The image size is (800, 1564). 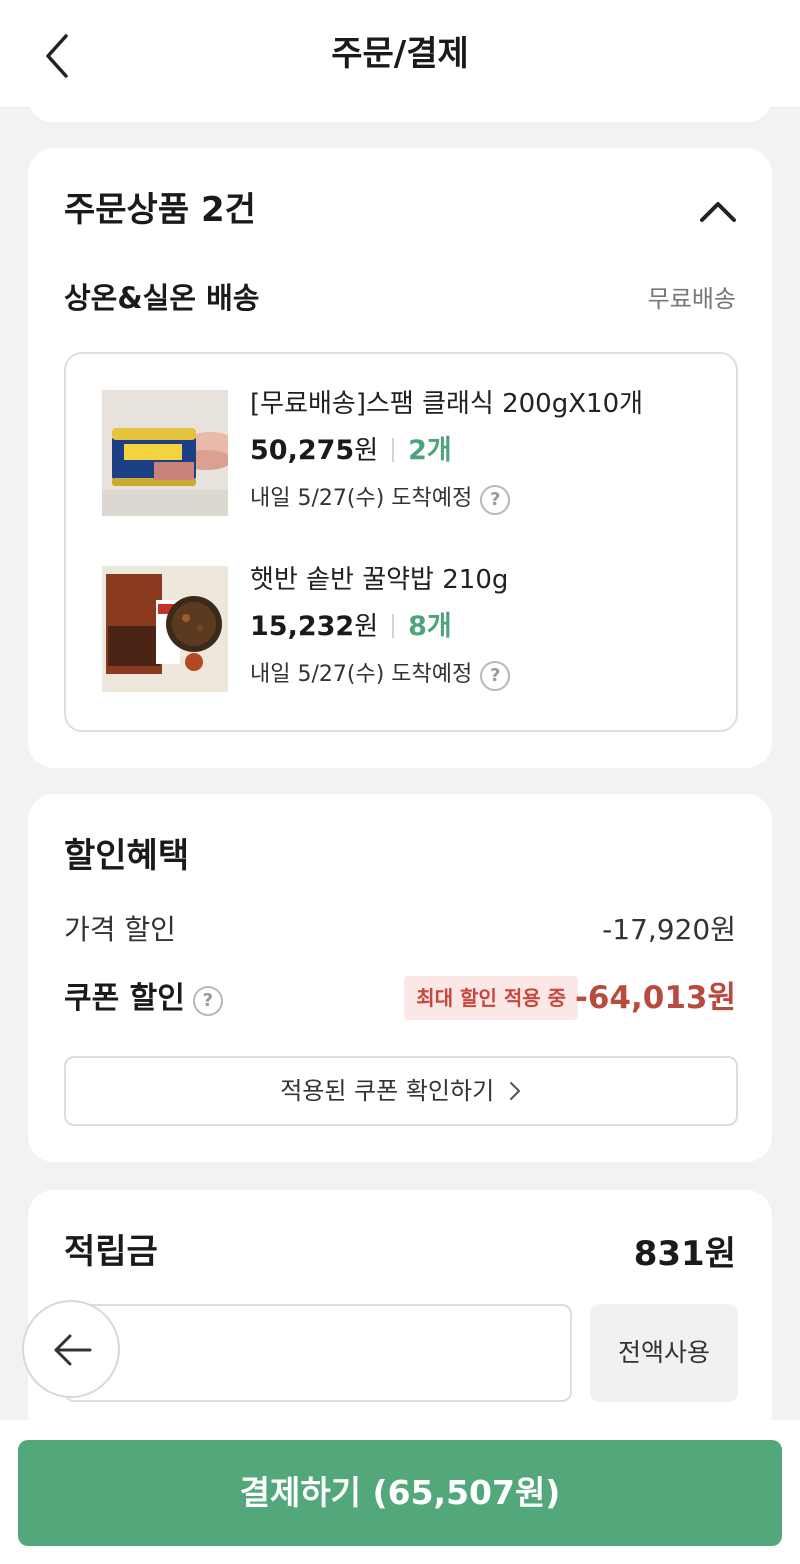 I want to click on shipping-fee: 무료배송, so click(x=691, y=299).